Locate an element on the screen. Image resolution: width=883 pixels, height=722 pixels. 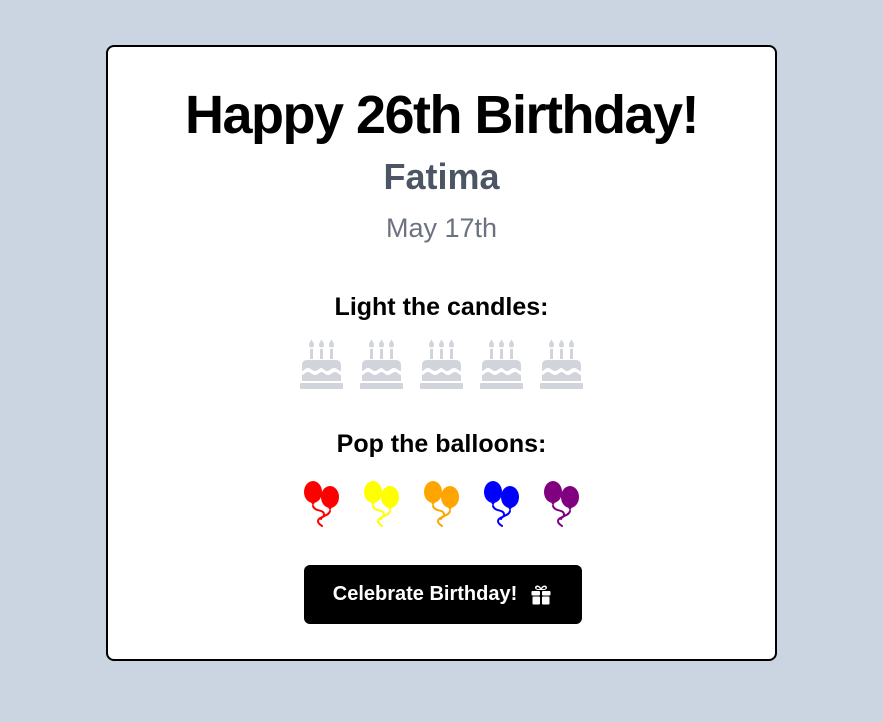
candles-row is located at coordinates (441, 365).